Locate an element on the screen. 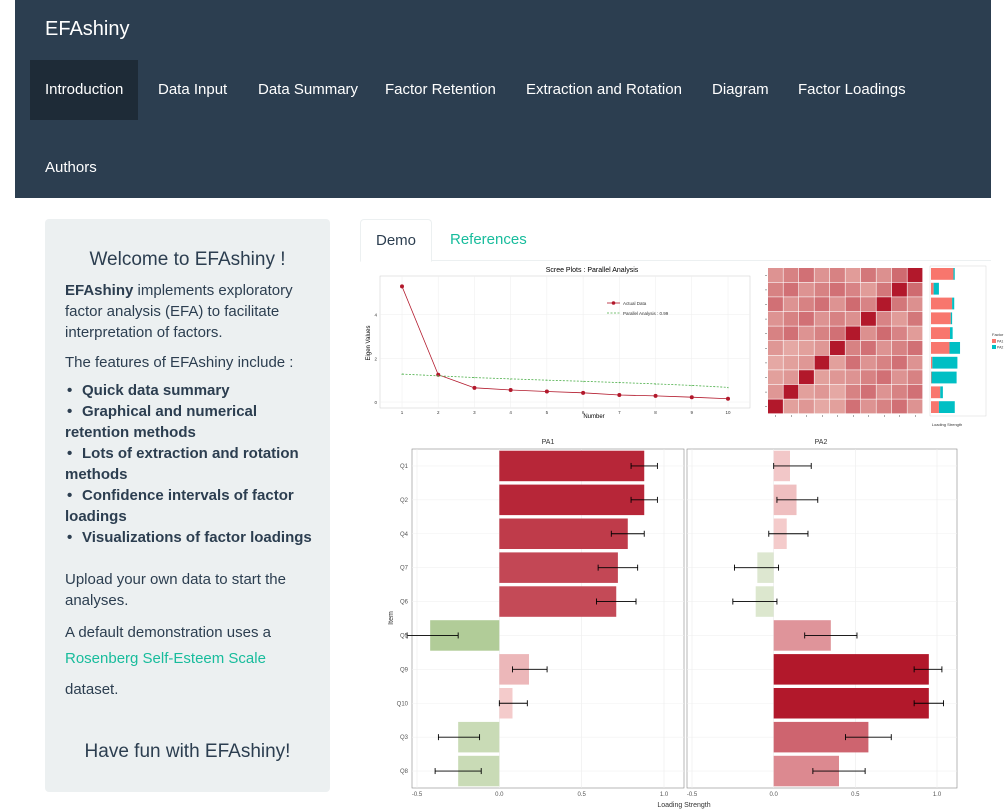 The image size is (1006, 812). tab-demo: Demo is located at coordinates (396, 240).